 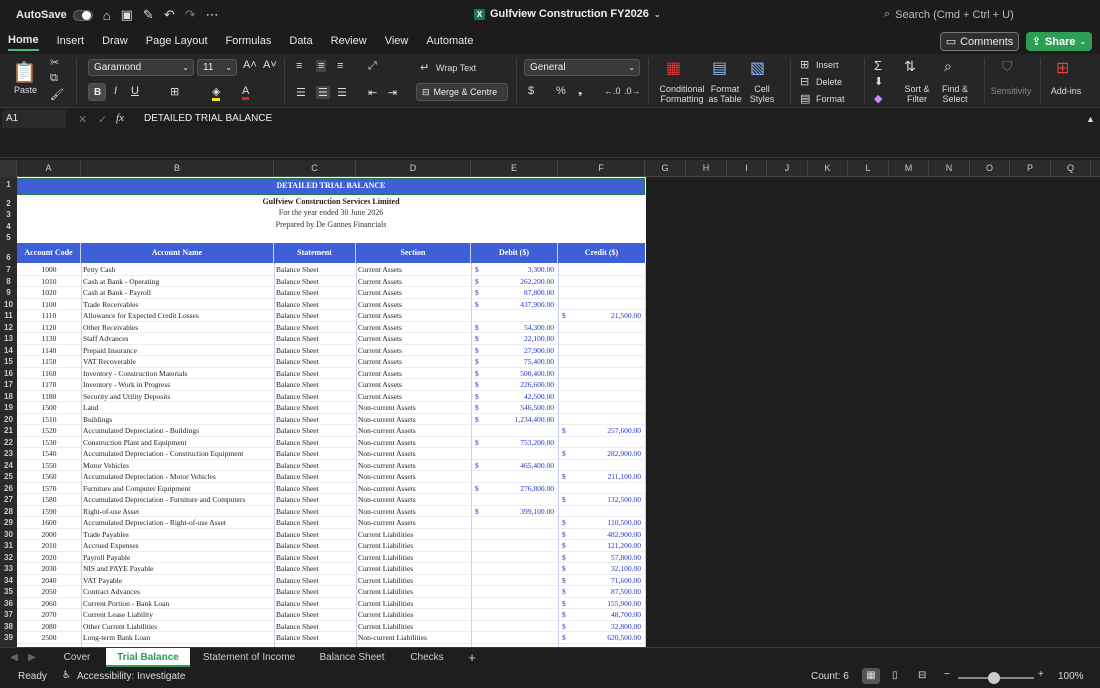 What do you see at coordinates (178, 281) in the screenshot?
I see `cell-name: Cash at Bank - Operating` at bounding box center [178, 281].